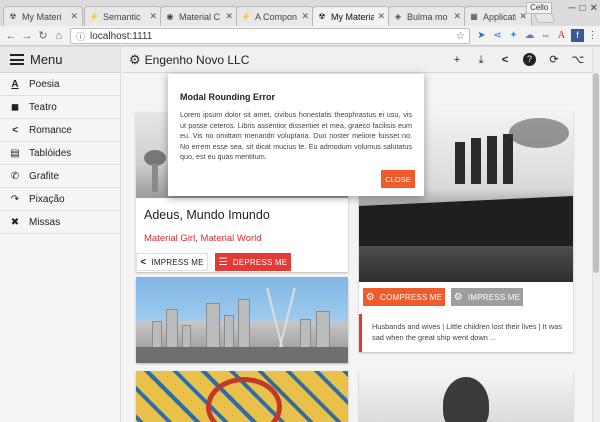 This screenshot has width=600, height=422. I want to click on maximize-icon: □, so click(583, 8).